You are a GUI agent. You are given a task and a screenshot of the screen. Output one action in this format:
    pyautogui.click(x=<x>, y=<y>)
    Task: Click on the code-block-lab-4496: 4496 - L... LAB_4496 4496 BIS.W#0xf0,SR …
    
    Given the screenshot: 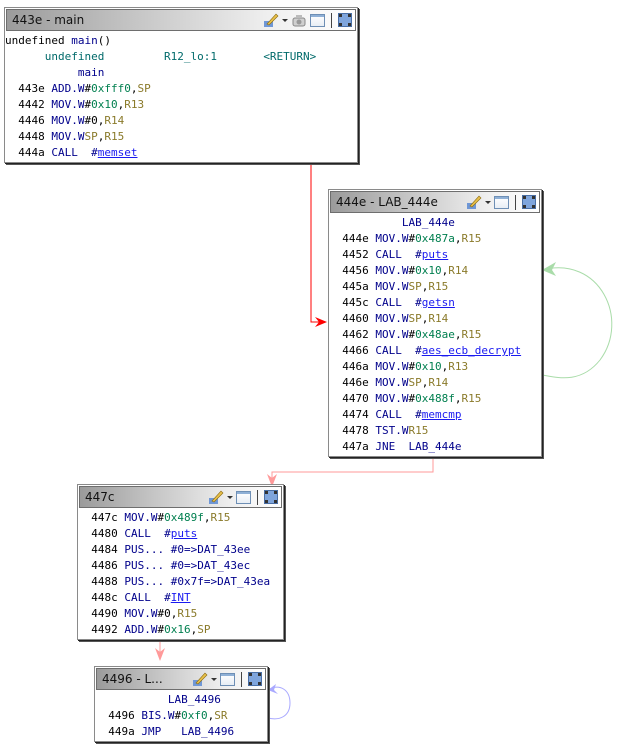 What is the action you would take?
    pyautogui.click(x=181, y=704)
    